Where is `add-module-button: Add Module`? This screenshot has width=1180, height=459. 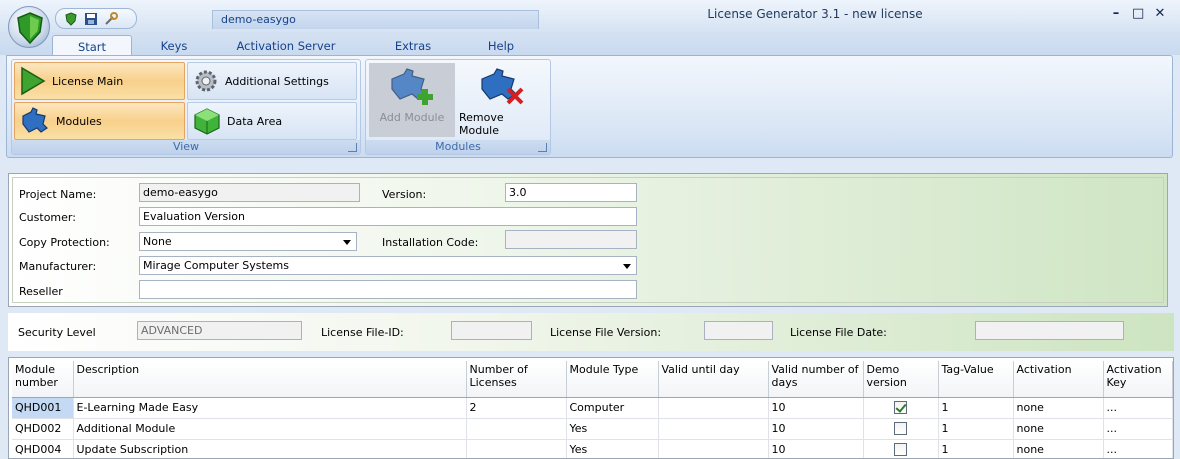
add-module-button: Add Module is located at coordinates (412, 100).